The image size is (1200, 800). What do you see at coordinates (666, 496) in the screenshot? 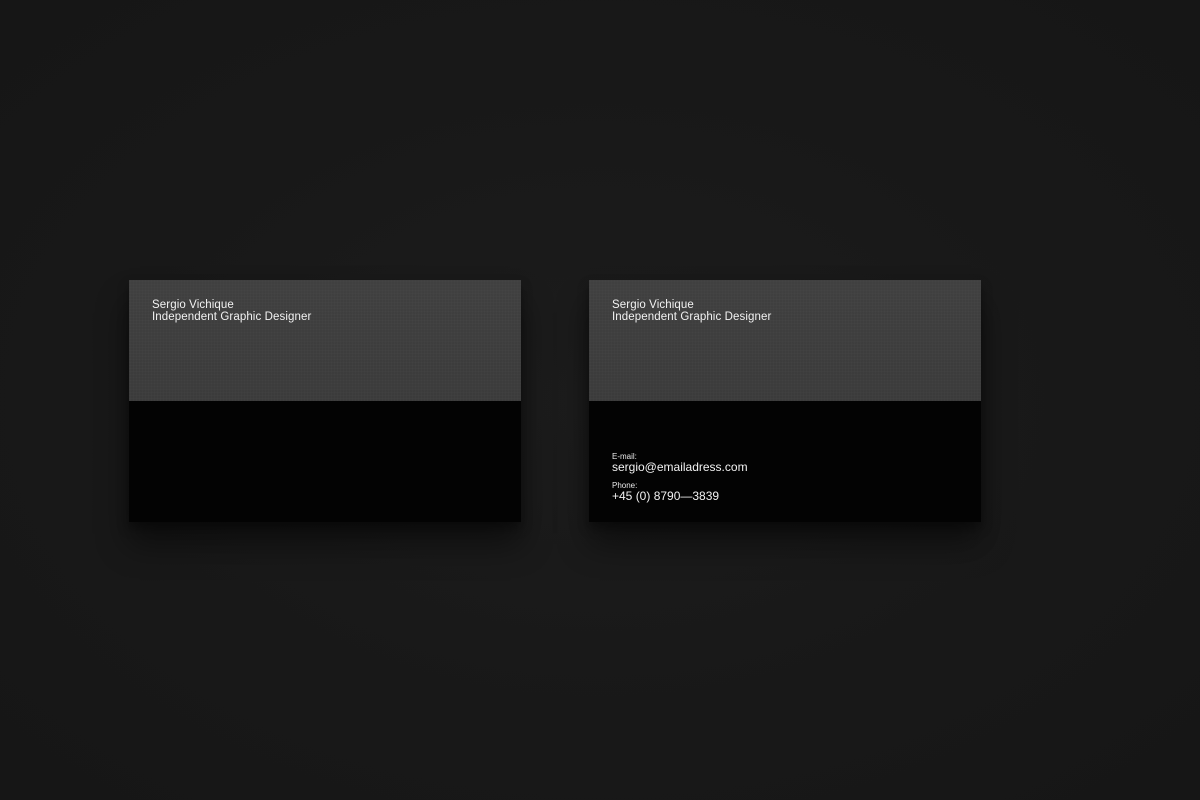
I see `phone-value: +45 (0) 8790—3839` at bounding box center [666, 496].